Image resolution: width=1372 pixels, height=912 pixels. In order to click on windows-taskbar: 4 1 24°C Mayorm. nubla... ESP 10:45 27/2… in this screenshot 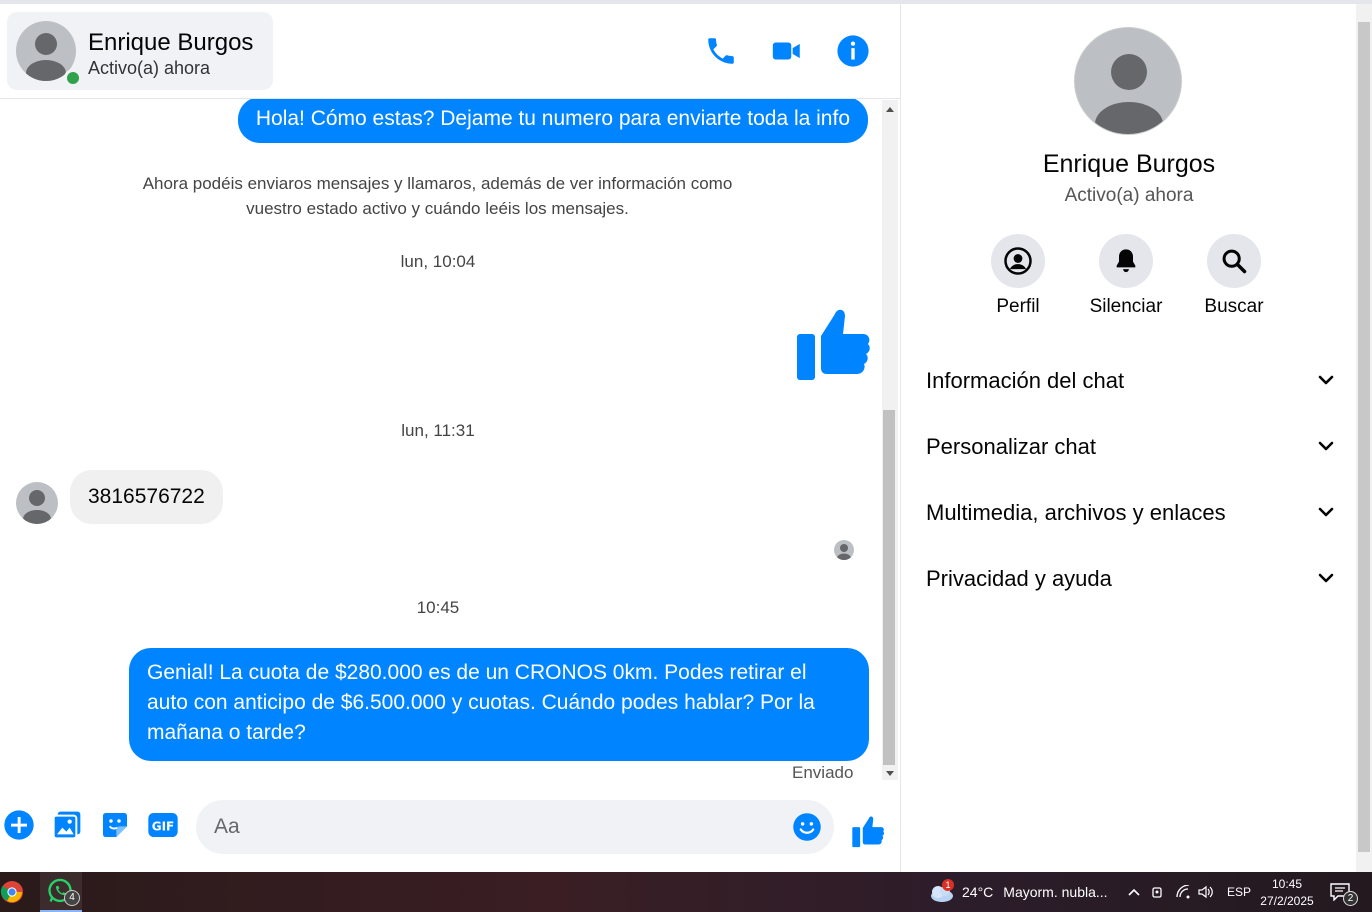, I will do `click(686, 892)`.